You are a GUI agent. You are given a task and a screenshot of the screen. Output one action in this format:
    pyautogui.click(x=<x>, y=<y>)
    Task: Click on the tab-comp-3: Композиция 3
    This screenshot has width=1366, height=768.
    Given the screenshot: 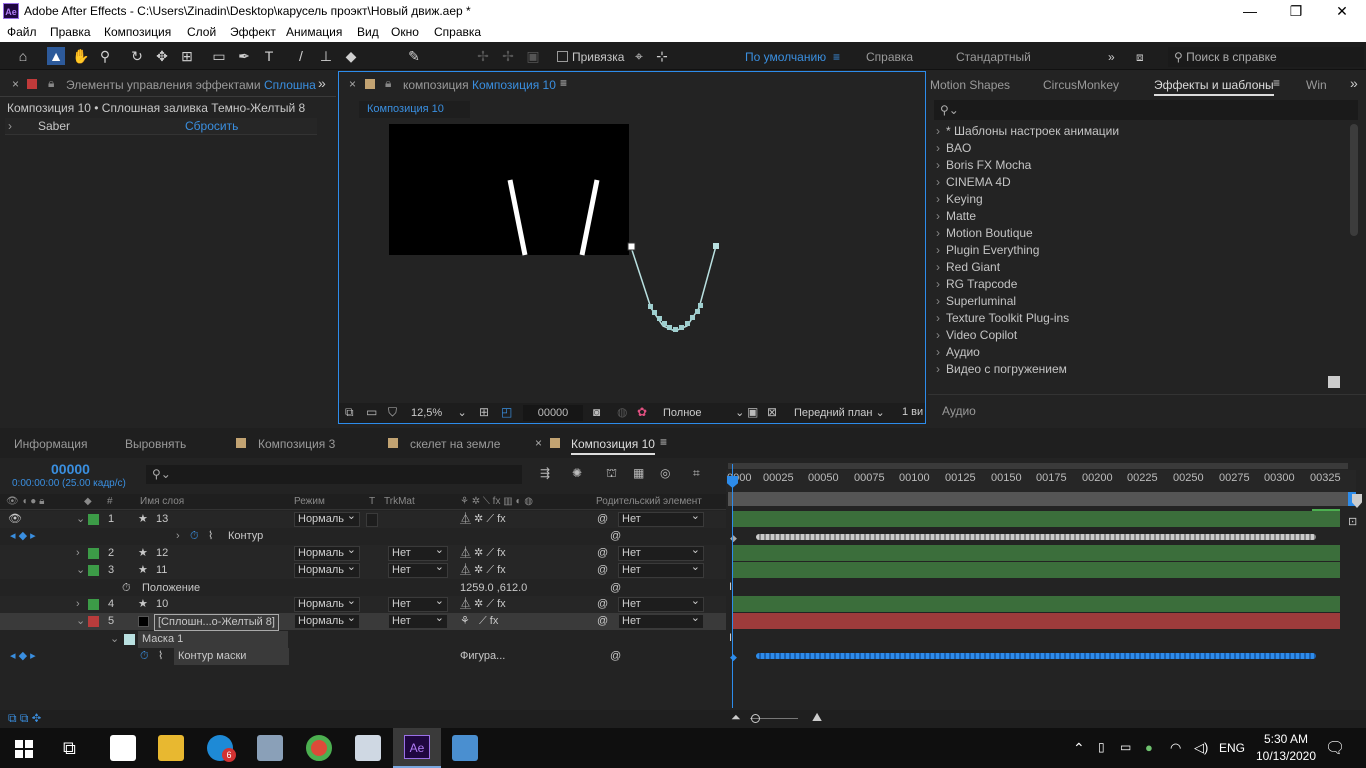 What is the action you would take?
    pyautogui.click(x=296, y=444)
    